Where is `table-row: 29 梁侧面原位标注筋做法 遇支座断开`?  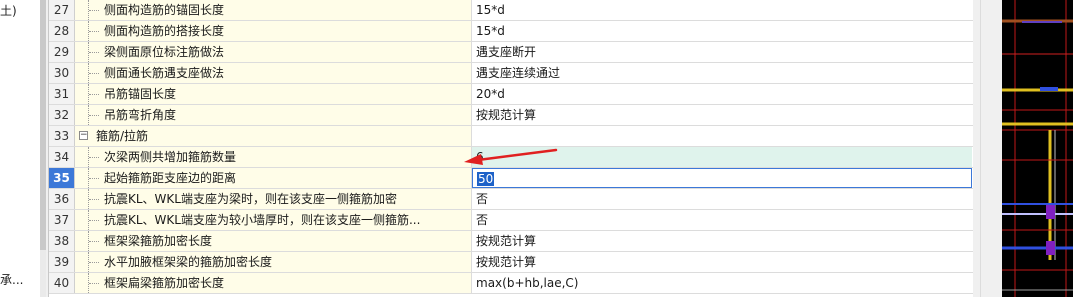
table-row: 29 梁侧面原位标注筋做法 遇支座断开 is located at coordinates (511, 52).